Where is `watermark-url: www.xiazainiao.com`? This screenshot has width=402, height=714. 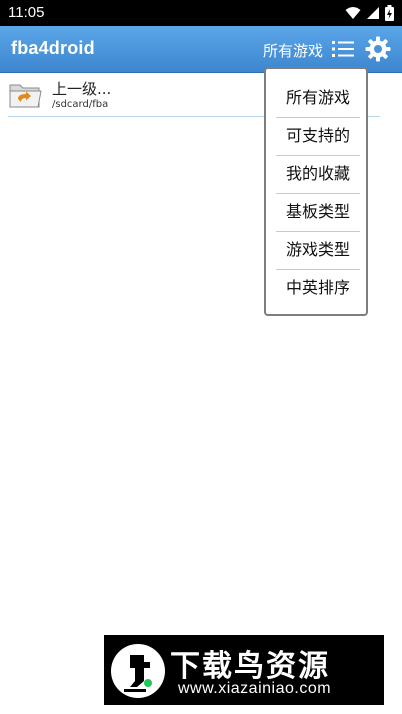 watermark-url: www.xiazainiao.com is located at coordinates (255, 688).